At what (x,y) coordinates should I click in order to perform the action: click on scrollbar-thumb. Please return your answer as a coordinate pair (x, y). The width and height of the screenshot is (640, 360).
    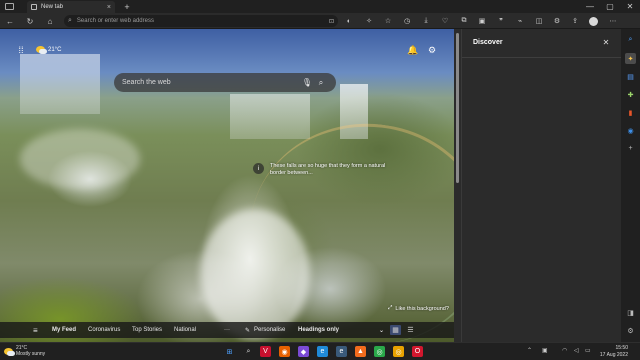
    Looking at the image, I should click on (457, 108).